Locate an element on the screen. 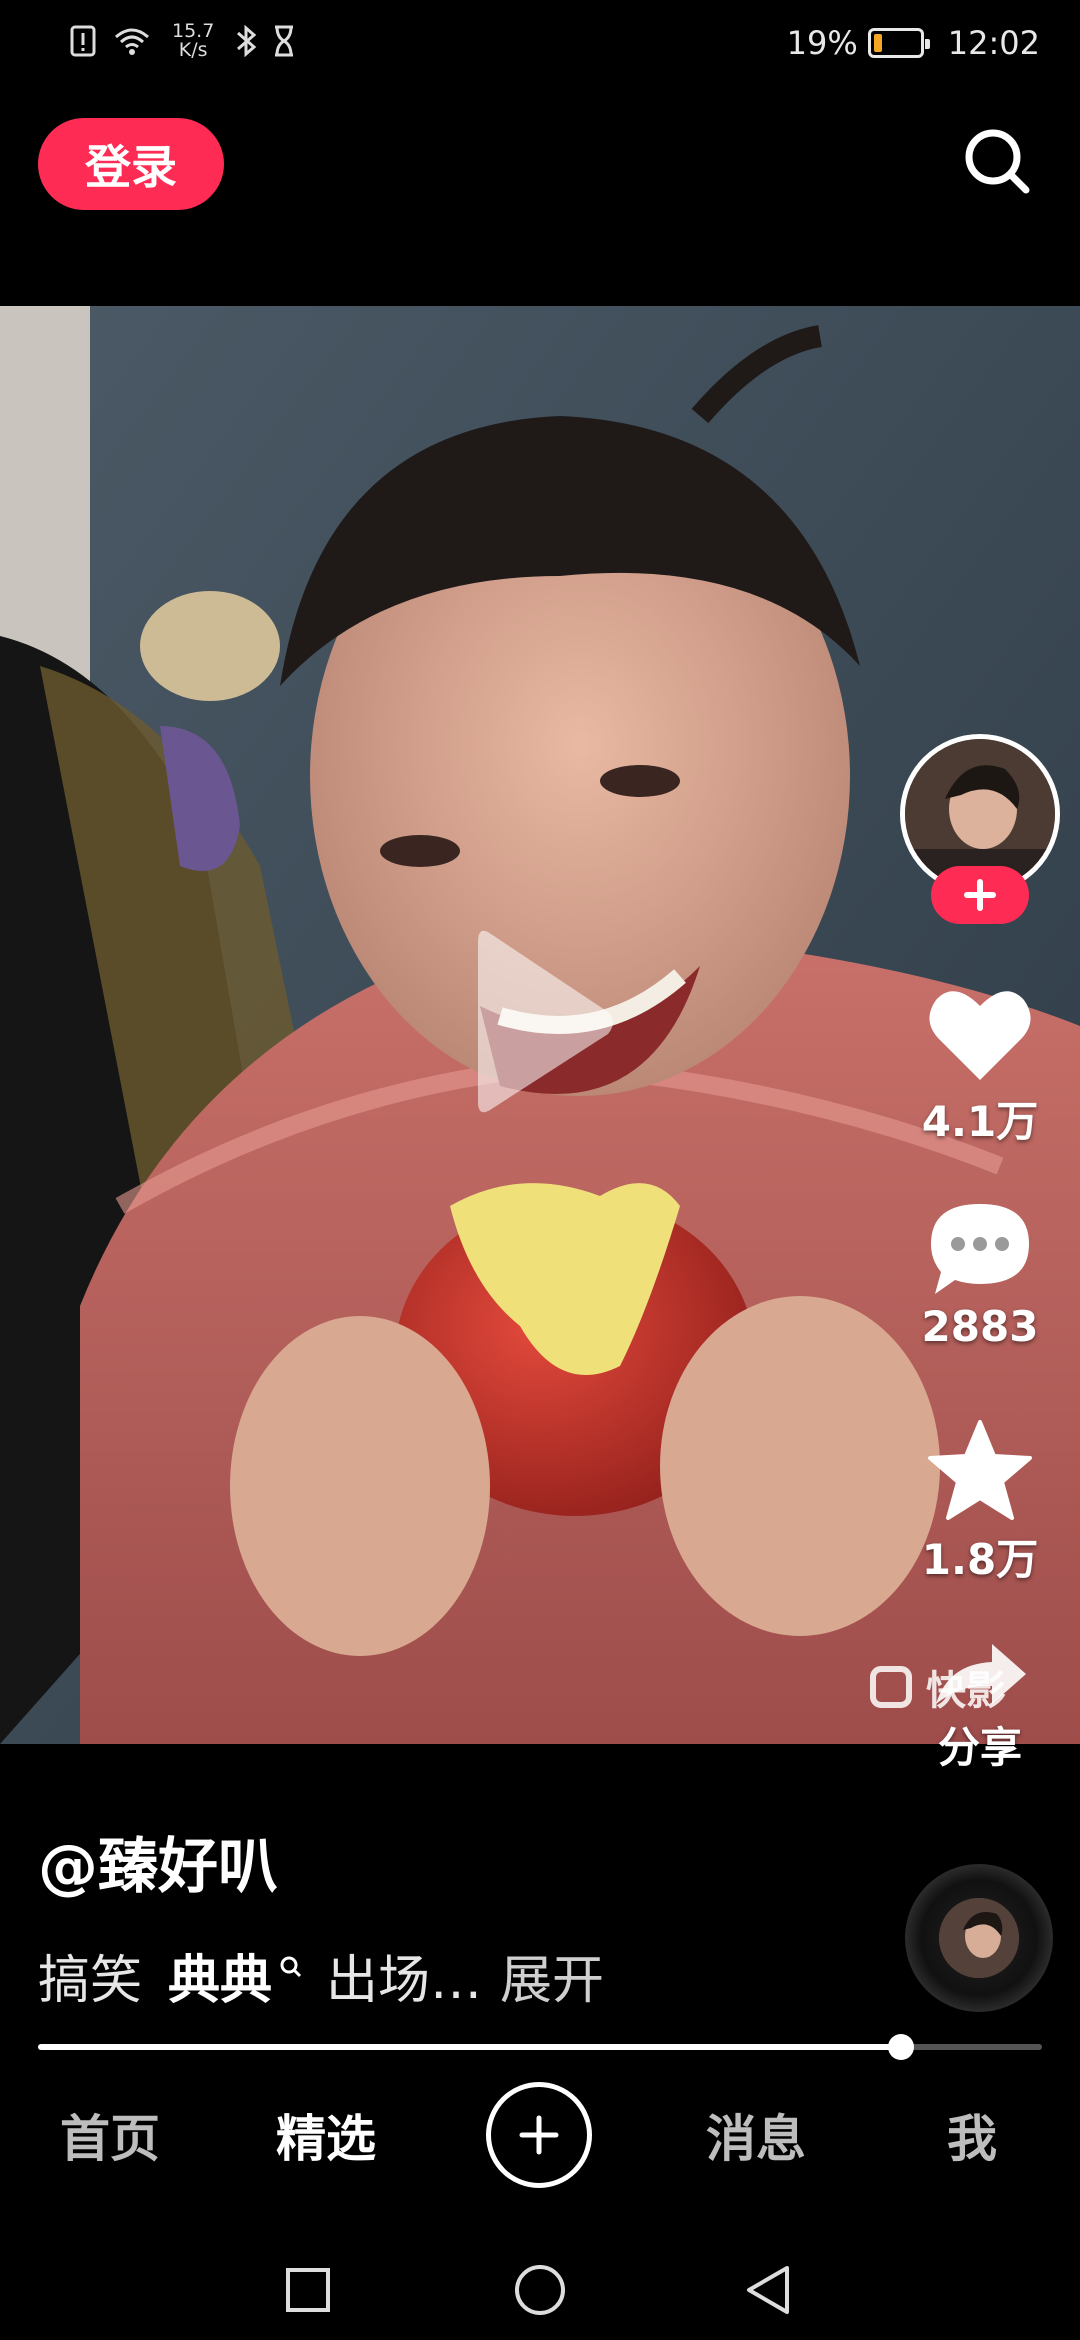 The image size is (1080, 2340). search-icon is located at coordinates (997, 161).